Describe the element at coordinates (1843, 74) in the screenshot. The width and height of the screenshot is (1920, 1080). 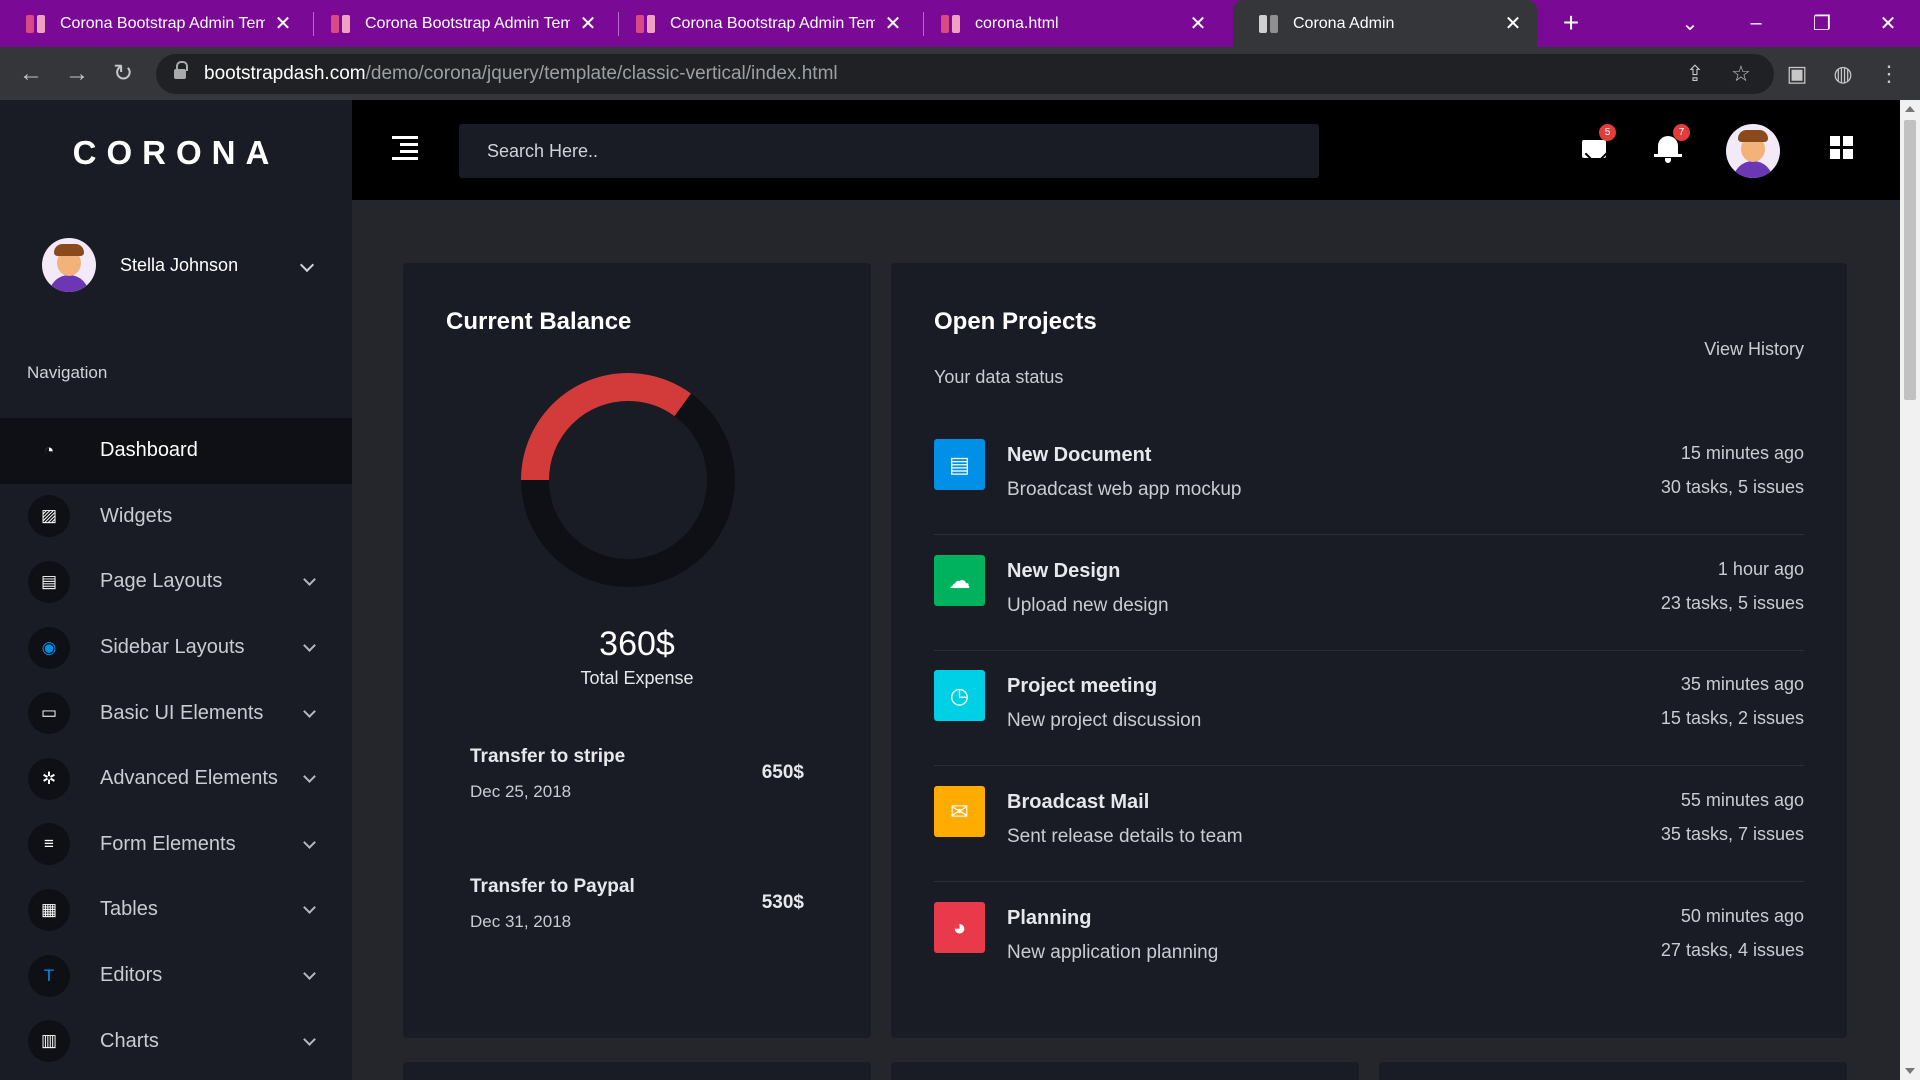
I see `profile-icon: ◍` at that location.